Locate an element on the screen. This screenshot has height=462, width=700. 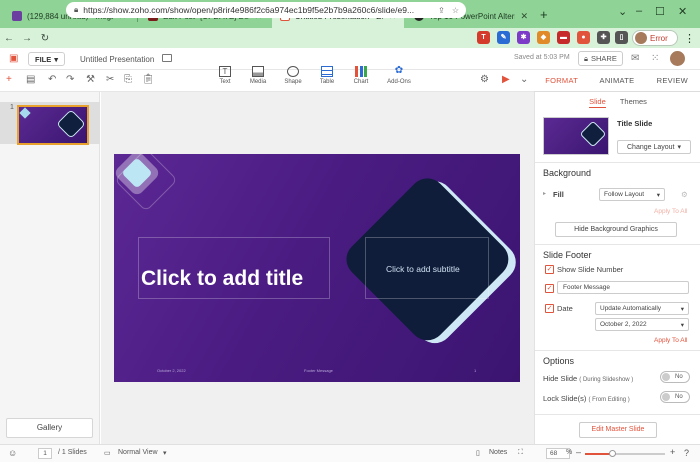
slide-thumbnail is located at coordinates (53, 125).